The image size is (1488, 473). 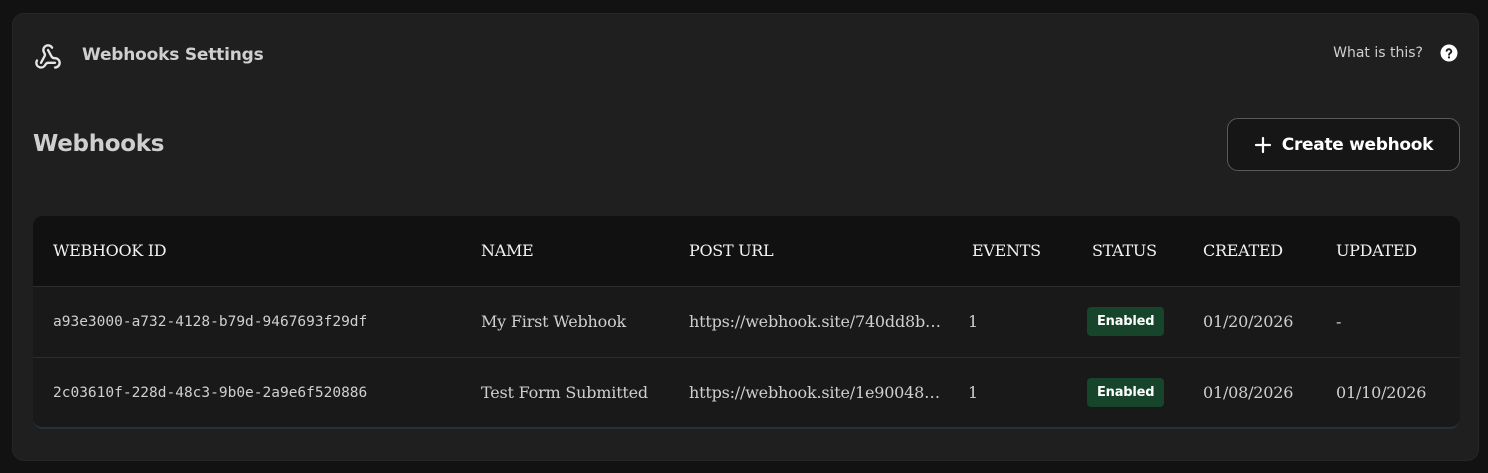 What do you see at coordinates (1262, 144) in the screenshot?
I see `plus-icon` at bounding box center [1262, 144].